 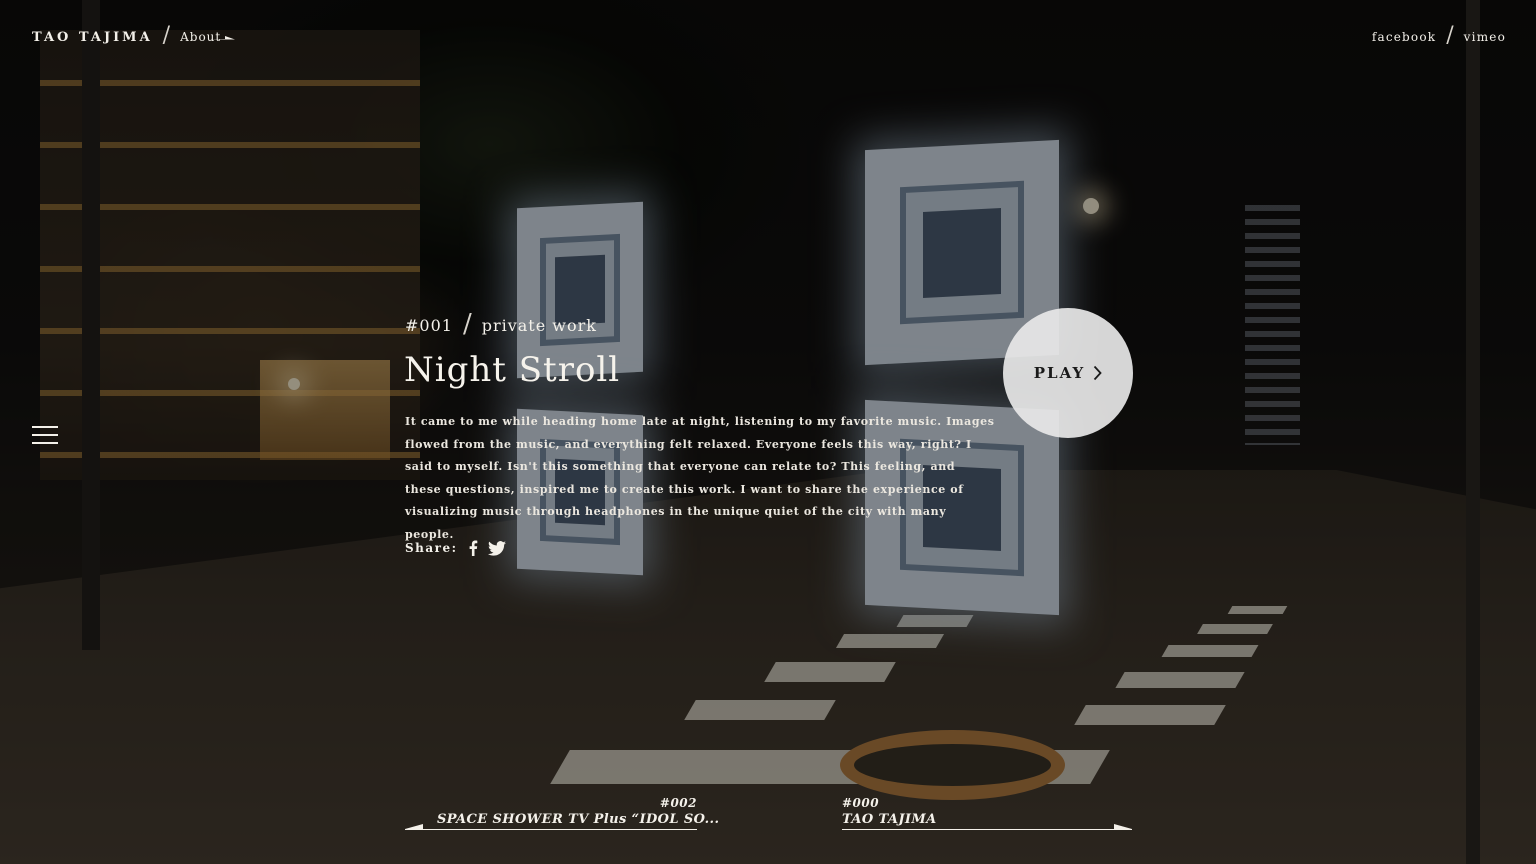 What do you see at coordinates (431, 548) in the screenshot?
I see `share-label: Share:` at bounding box center [431, 548].